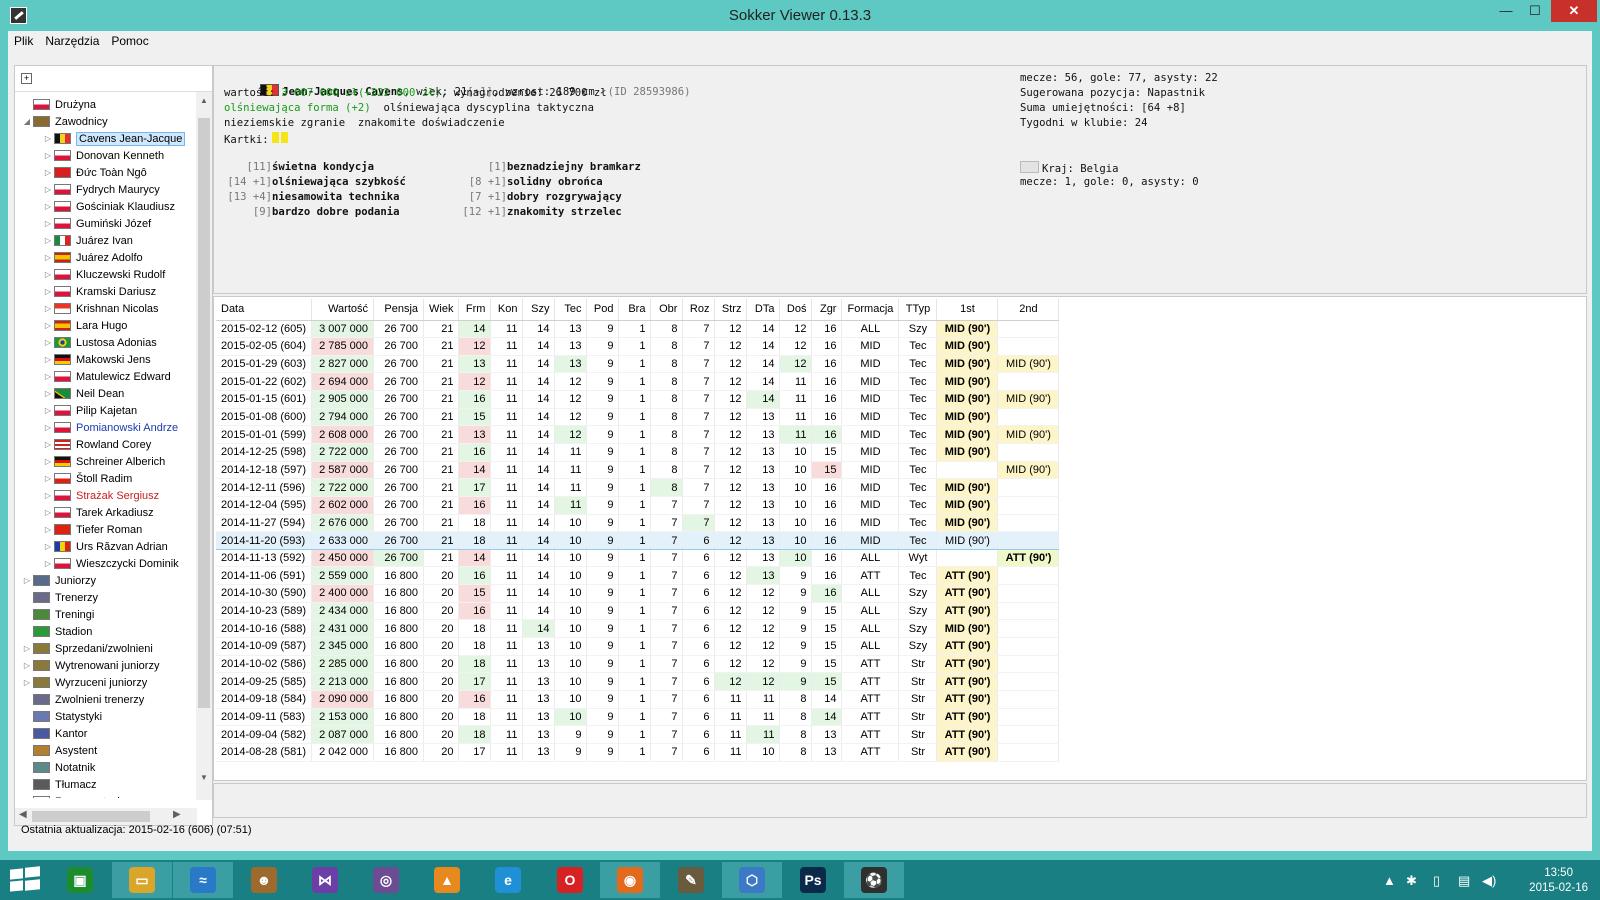 The height and width of the screenshot is (900, 1600). Describe the element at coordinates (386, 880) in the screenshot. I see `screenshot-app-icon: ◎` at that location.